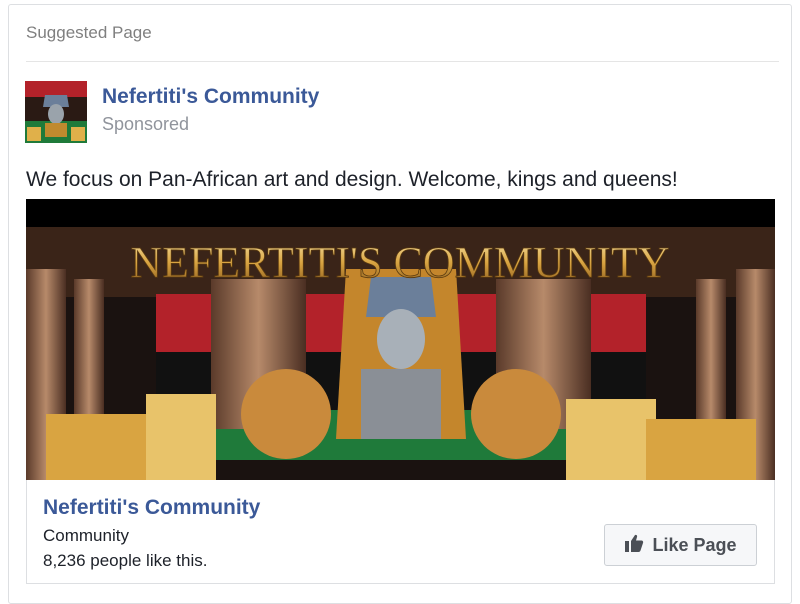 This screenshot has height=604, width=800. Describe the element at coordinates (146, 124) in the screenshot. I see `sponsored-label: Sponsored` at that location.